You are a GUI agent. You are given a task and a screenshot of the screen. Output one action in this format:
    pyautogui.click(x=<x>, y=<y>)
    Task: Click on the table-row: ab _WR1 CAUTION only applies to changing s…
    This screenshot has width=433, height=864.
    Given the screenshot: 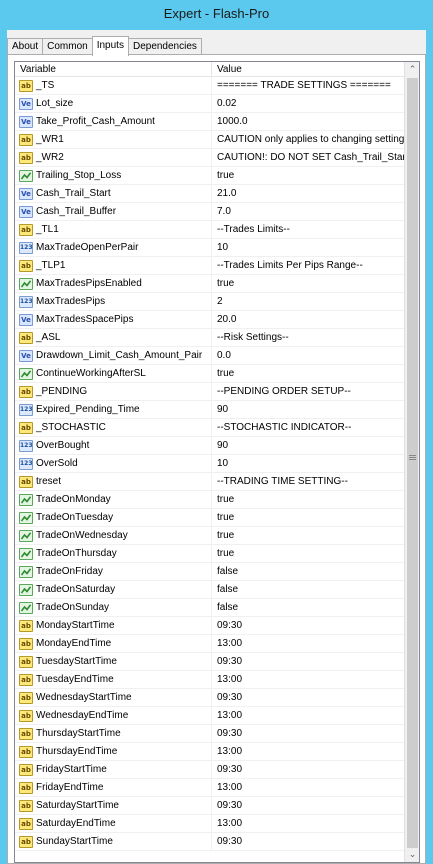 What is the action you would take?
    pyautogui.click(x=210, y=140)
    